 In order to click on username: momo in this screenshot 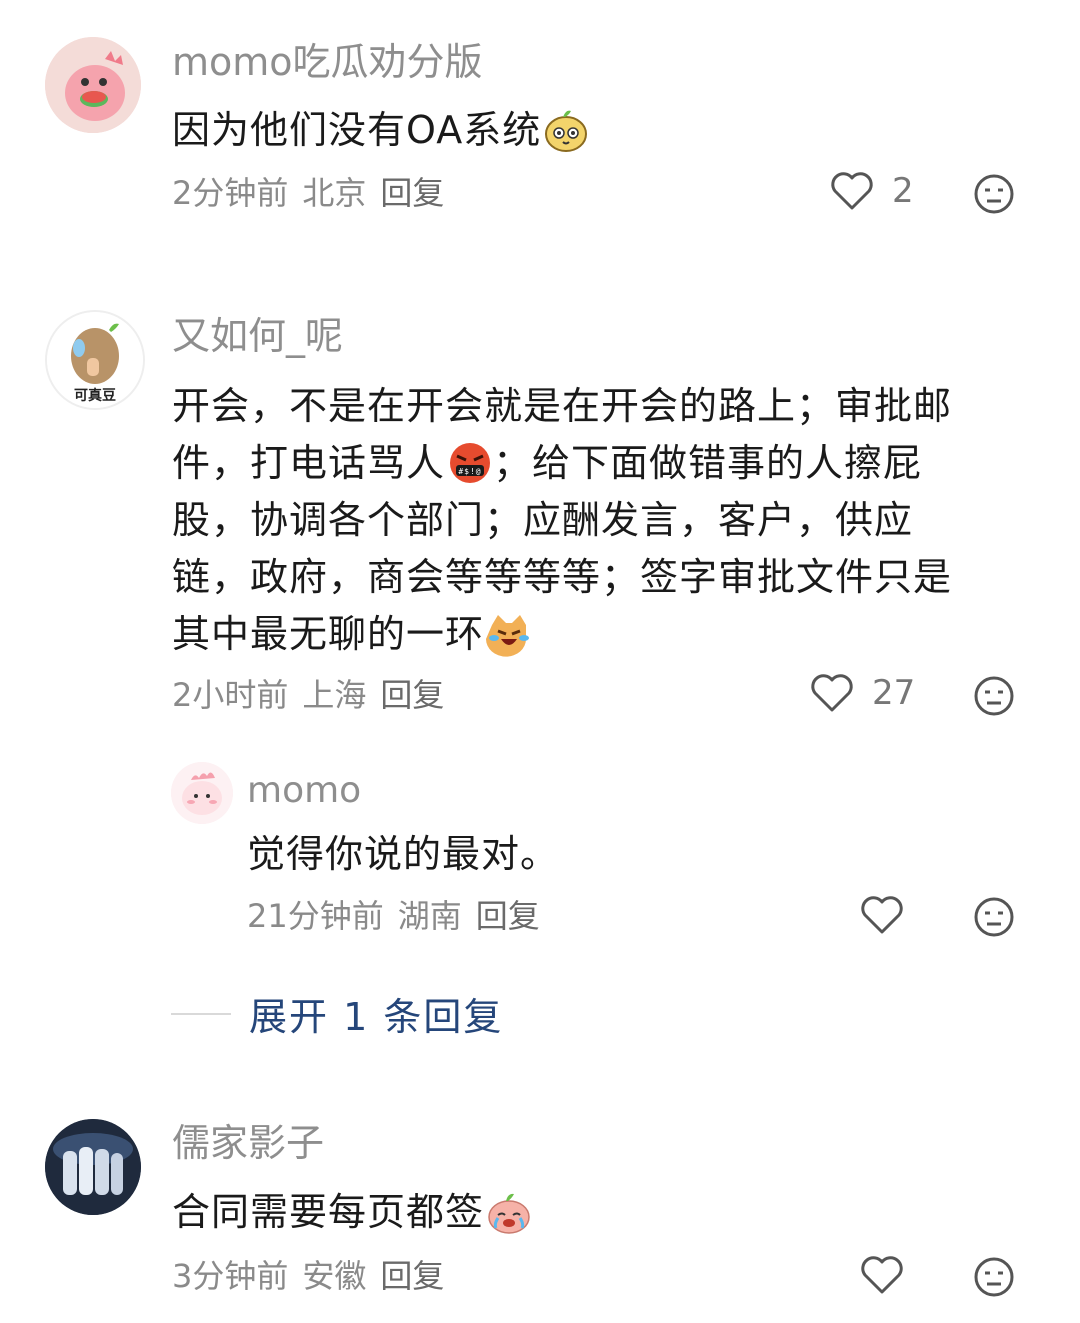, I will do `click(304, 791)`.